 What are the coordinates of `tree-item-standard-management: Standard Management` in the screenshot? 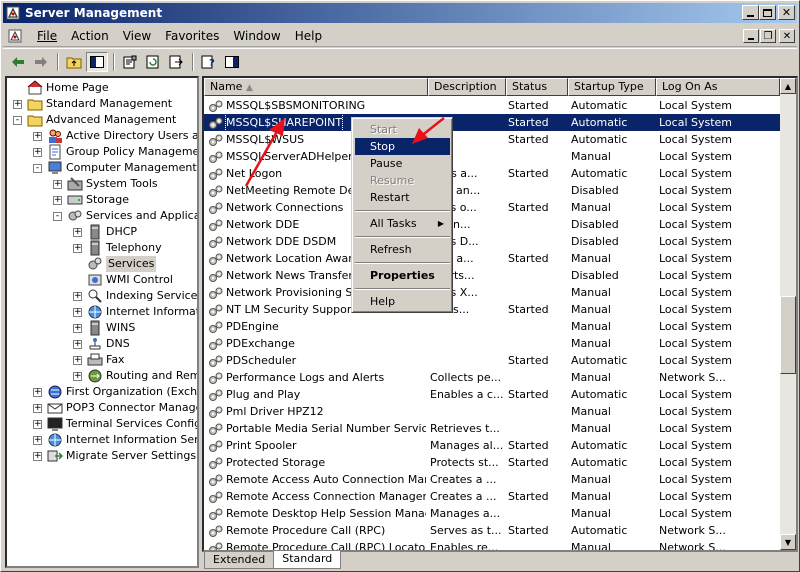 It's located at (99, 104).